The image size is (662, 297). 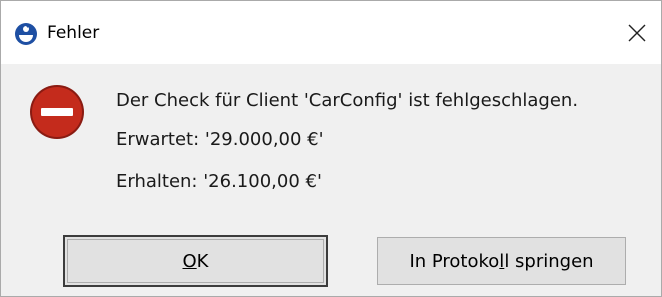 I want to click on ok-button: OK, so click(x=195, y=261).